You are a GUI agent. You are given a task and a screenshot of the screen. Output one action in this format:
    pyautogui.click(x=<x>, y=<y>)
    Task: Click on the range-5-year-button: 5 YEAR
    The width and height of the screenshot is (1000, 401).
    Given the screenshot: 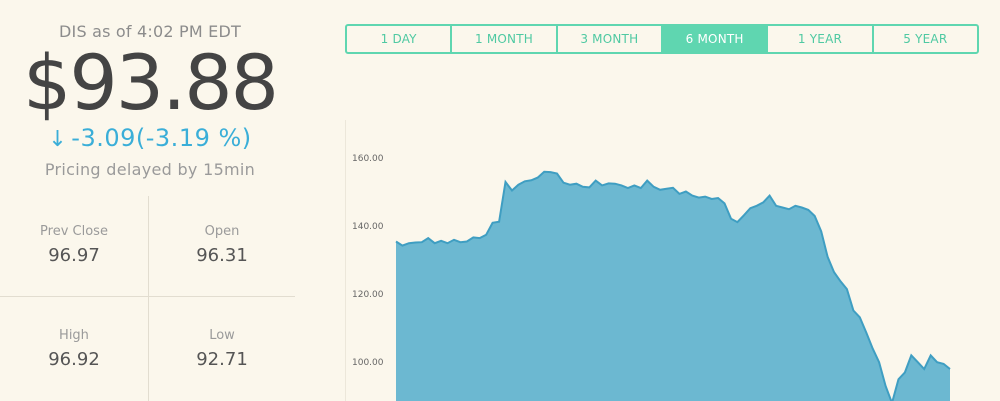 What is the action you would take?
    pyautogui.click(x=925, y=39)
    